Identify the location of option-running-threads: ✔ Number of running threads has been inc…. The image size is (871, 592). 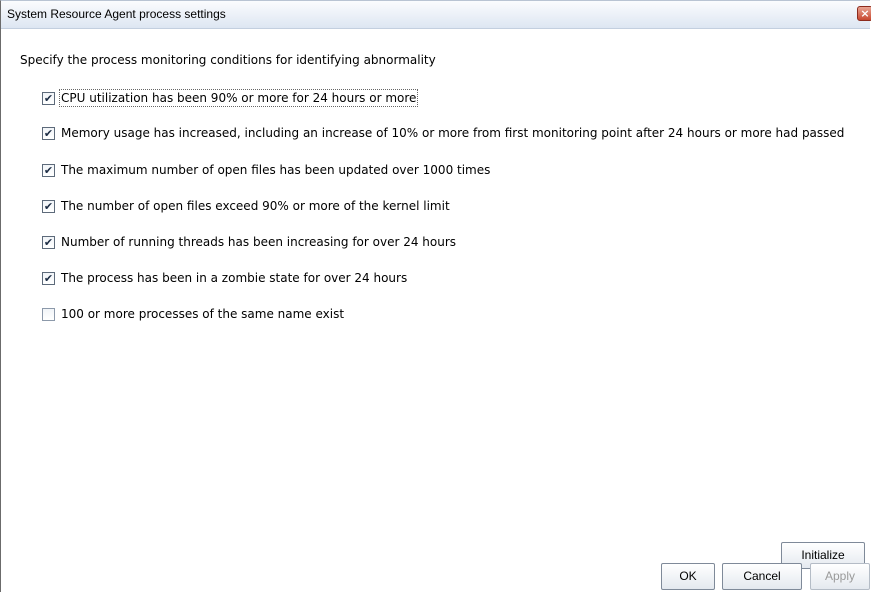
(249, 242).